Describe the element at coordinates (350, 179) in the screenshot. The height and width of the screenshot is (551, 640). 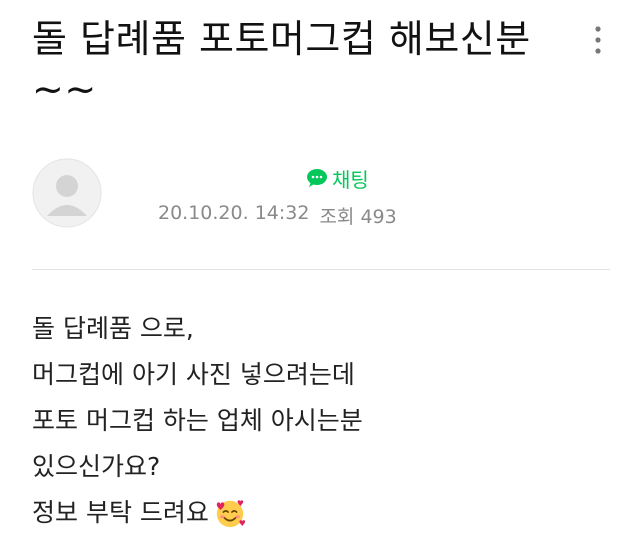
I see `chat-label: 채팅` at that location.